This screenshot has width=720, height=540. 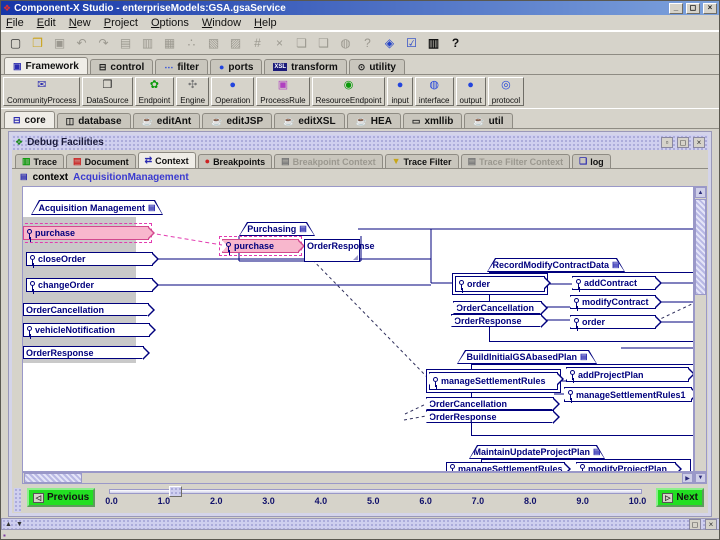 I want to click on tab-filter: ⋯ filter, so click(x=181, y=66).